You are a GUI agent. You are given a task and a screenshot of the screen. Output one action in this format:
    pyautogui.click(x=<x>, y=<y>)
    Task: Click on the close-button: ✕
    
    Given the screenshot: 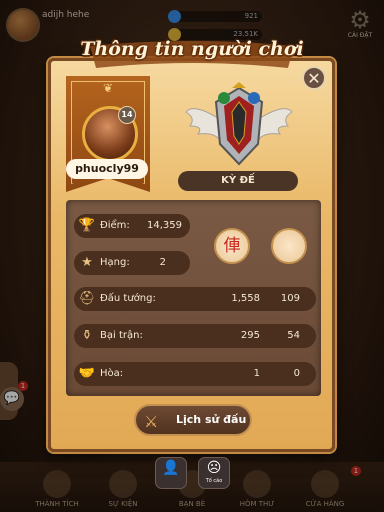 What is the action you would take?
    pyautogui.click(x=314, y=78)
    